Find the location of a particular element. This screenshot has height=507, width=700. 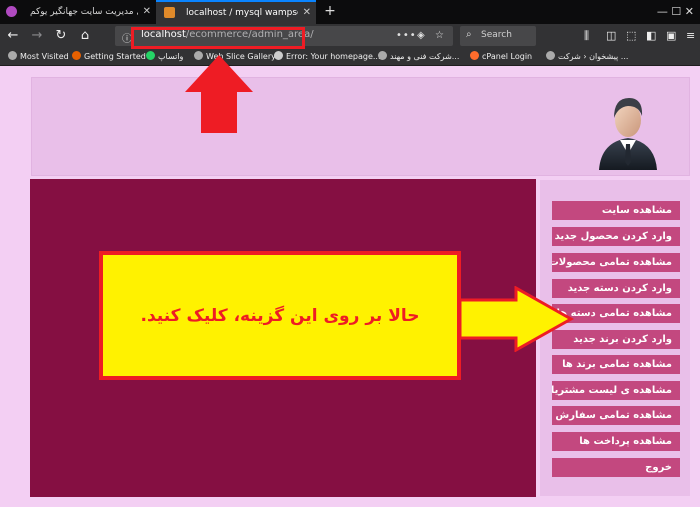

library-icon: ⫼ is located at coordinates (586, 36).